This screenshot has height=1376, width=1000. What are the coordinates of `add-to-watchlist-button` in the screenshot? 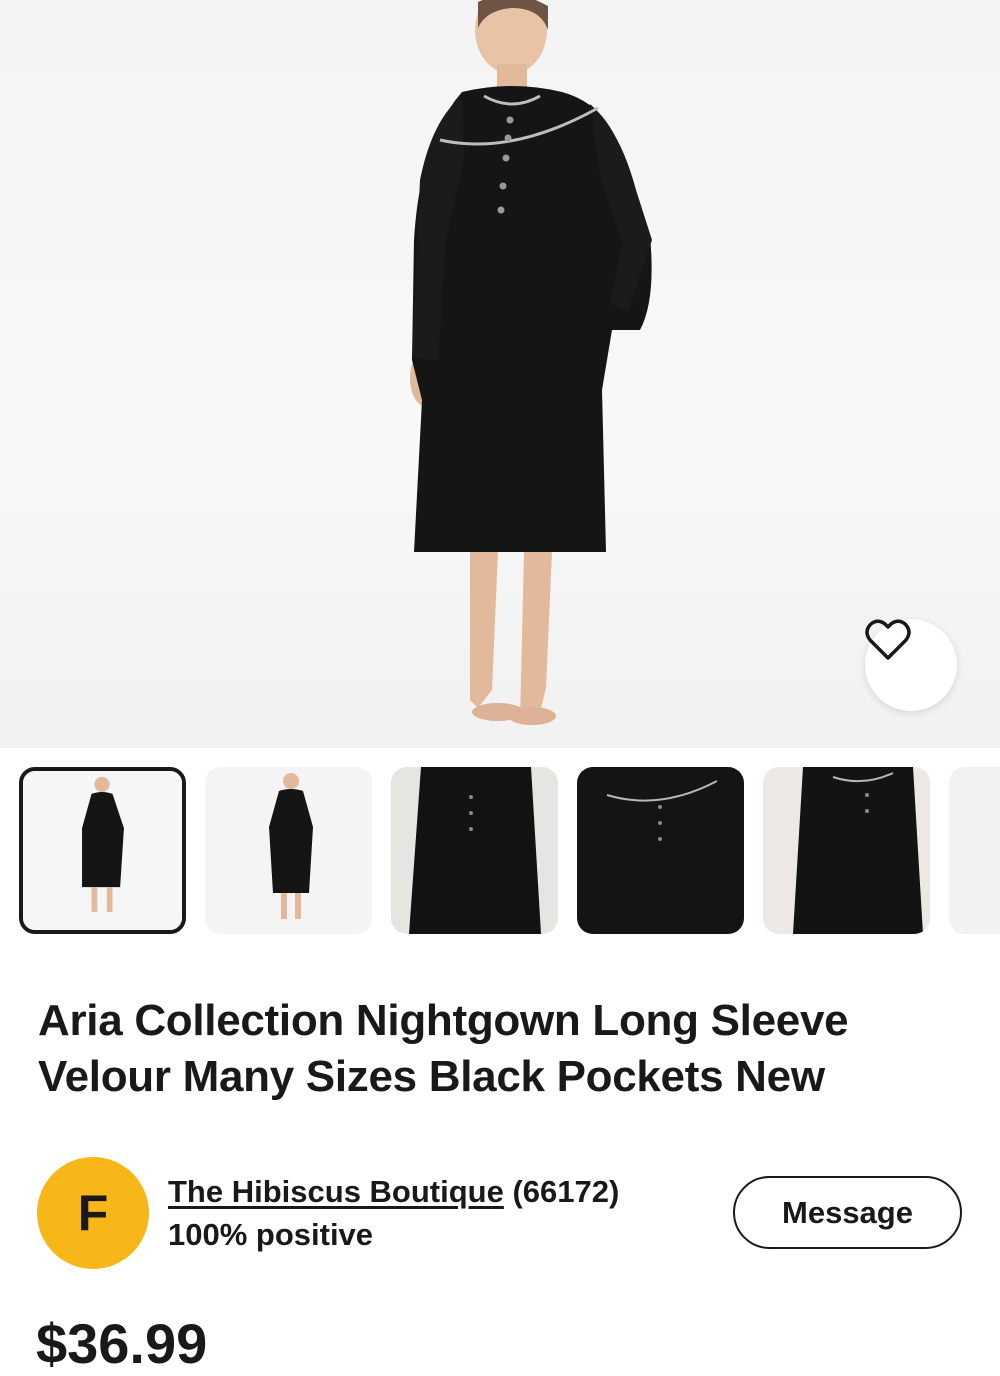 It's located at (911, 665).